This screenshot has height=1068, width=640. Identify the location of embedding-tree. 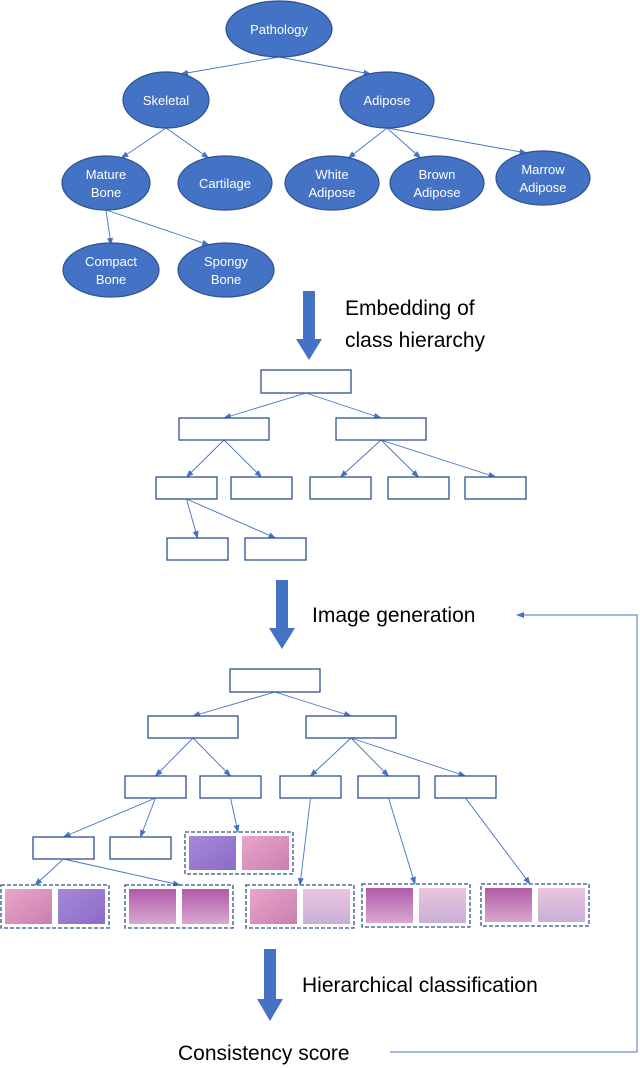
(341, 465).